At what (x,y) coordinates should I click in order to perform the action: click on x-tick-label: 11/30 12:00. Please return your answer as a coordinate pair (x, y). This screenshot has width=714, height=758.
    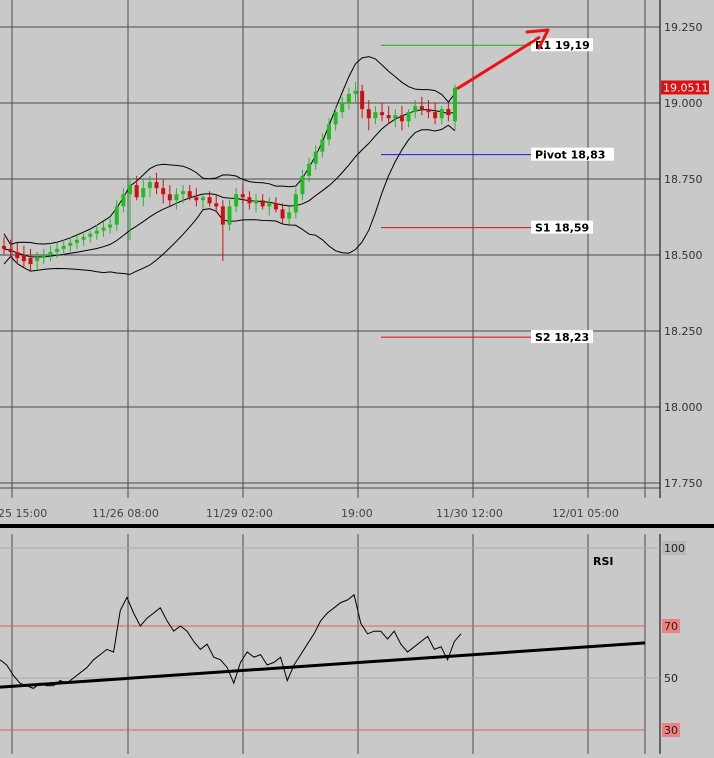
    Looking at the image, I should click on (469, 513).